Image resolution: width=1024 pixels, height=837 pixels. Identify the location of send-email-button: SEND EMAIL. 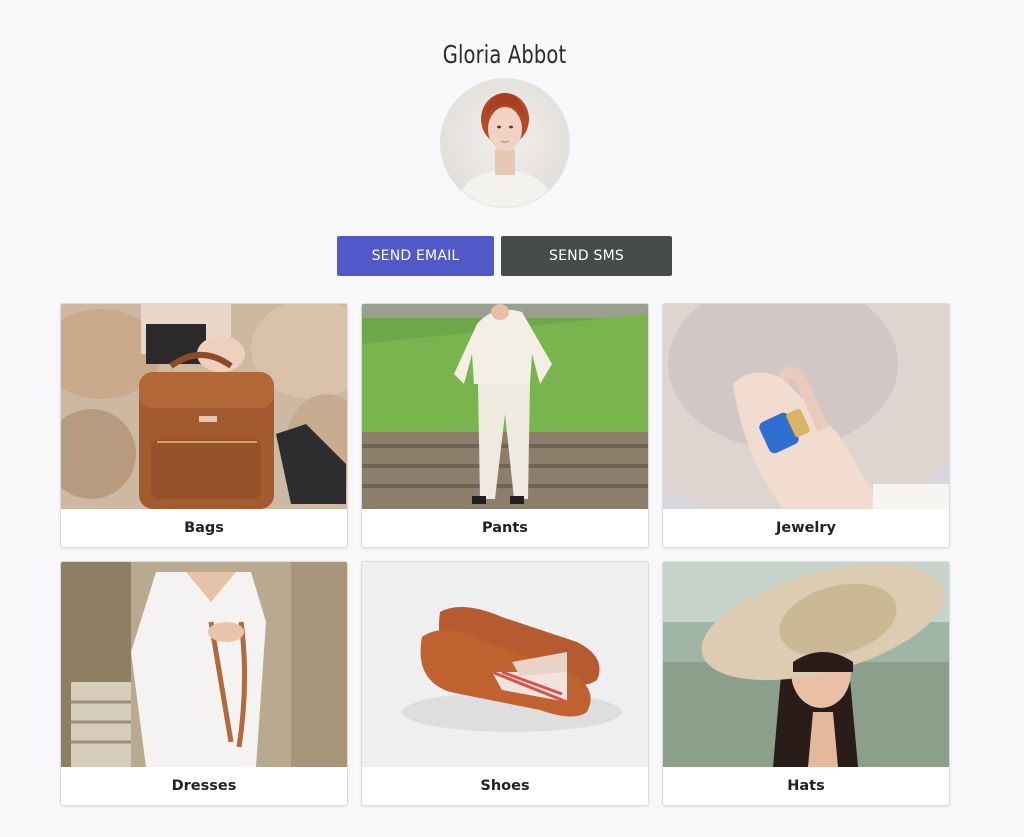
(415, 256).